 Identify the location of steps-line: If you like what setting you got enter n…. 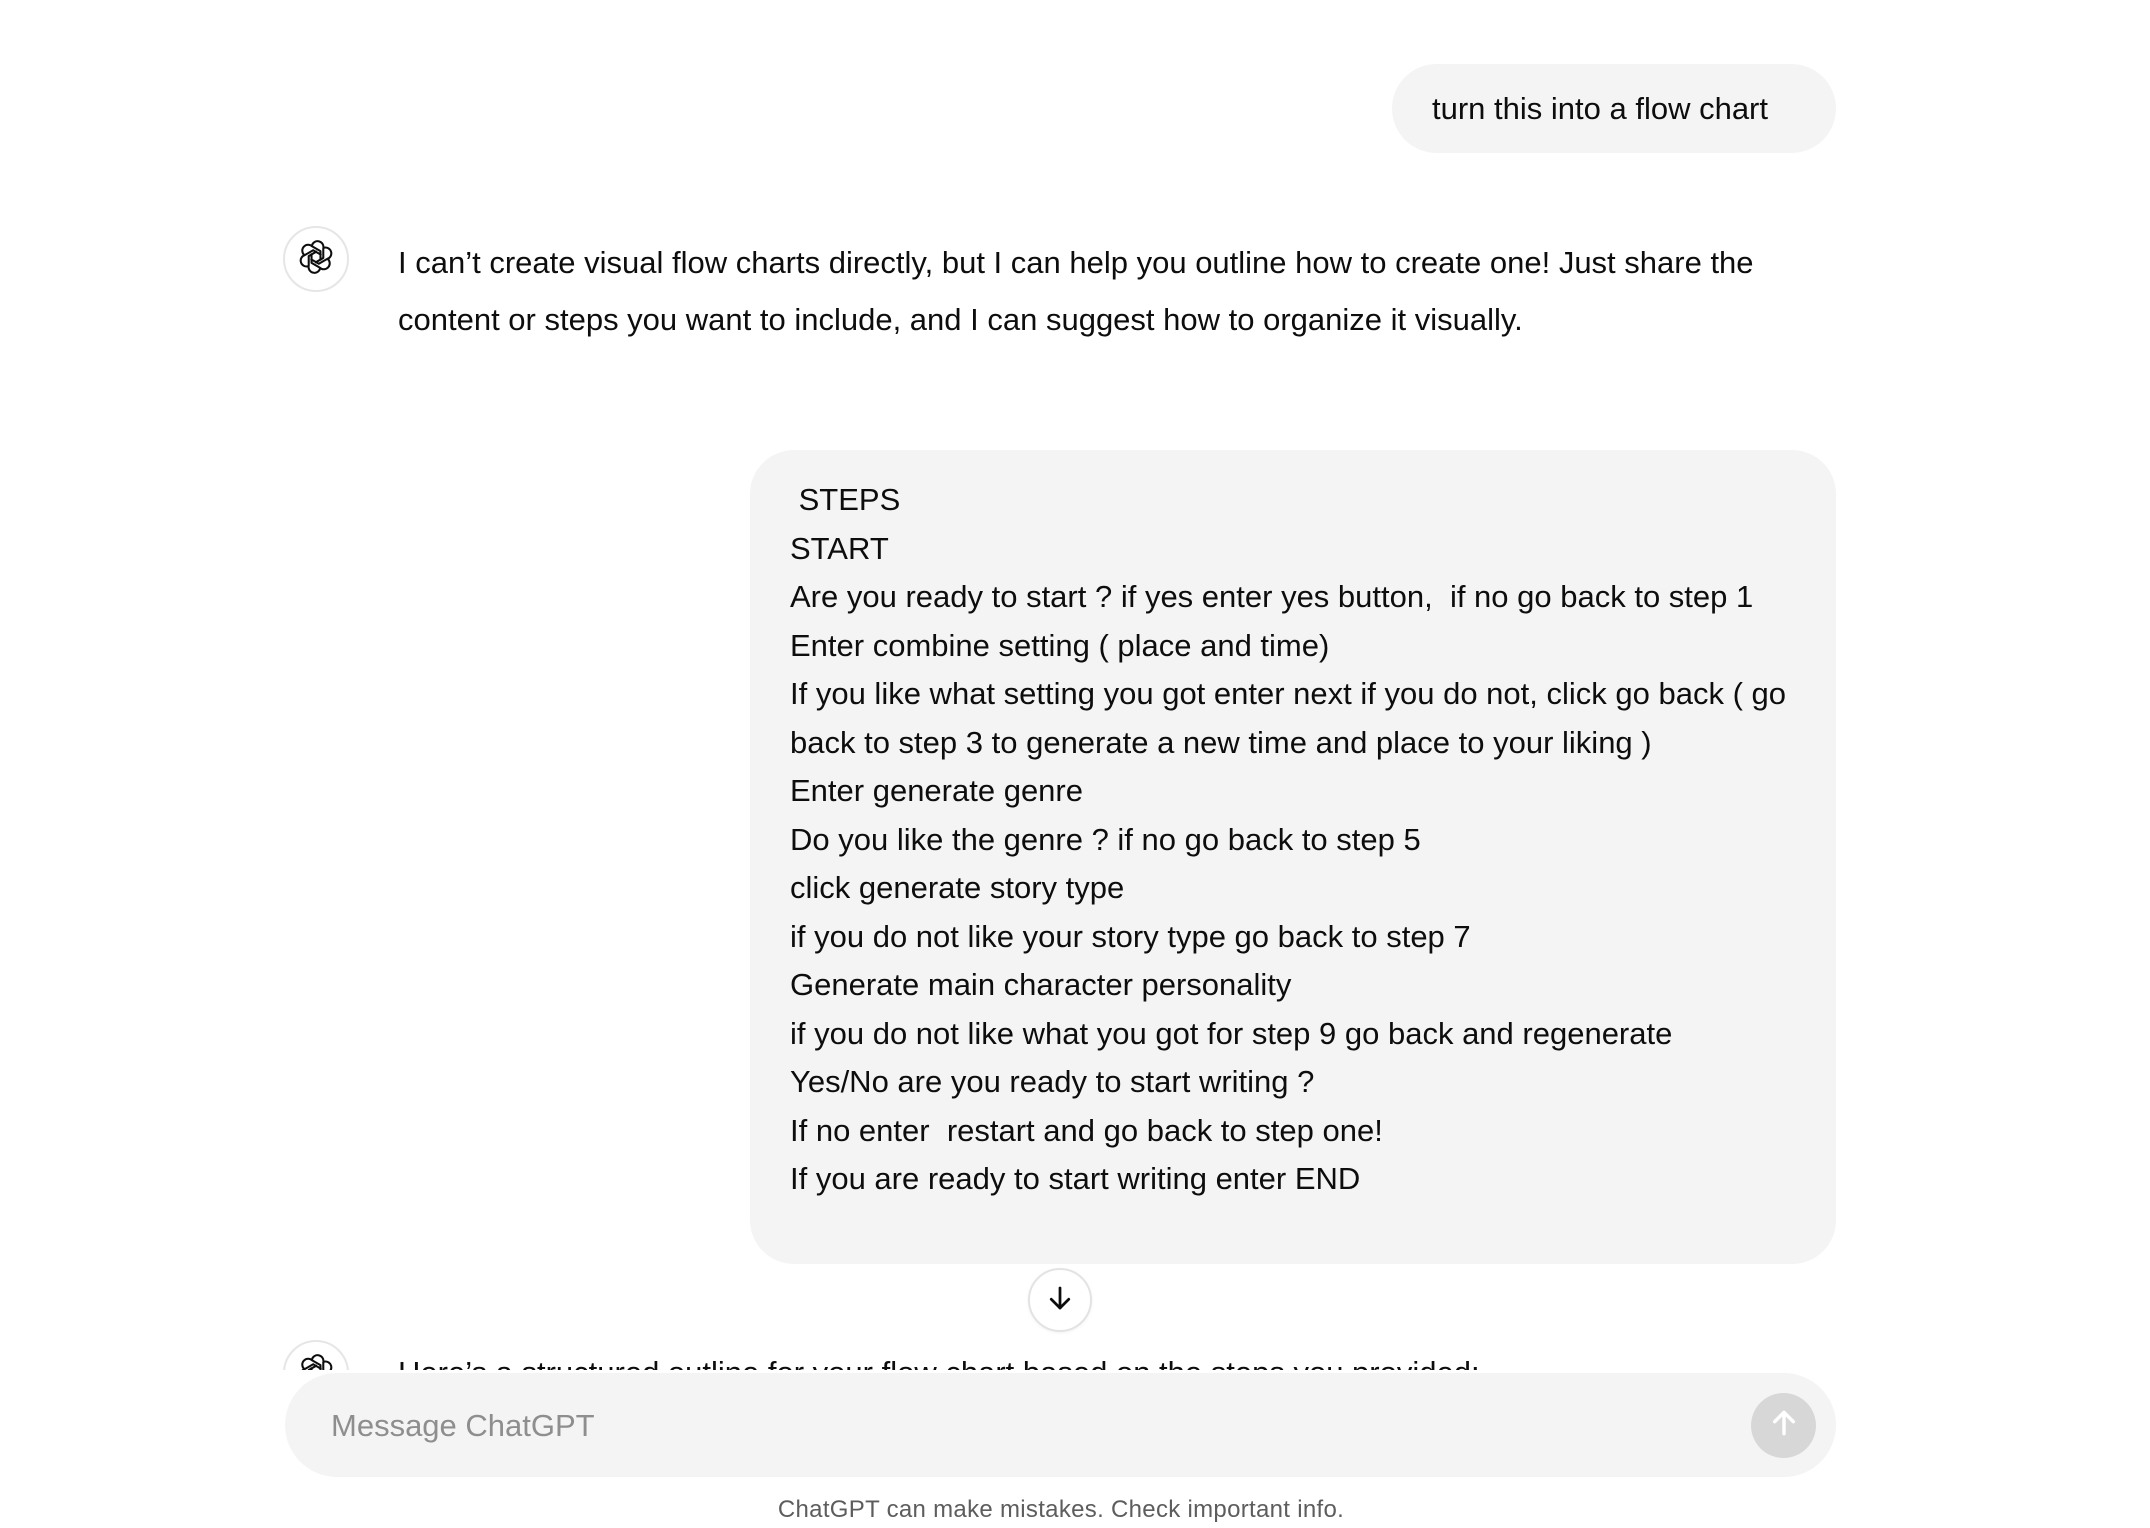
(1292, 718).